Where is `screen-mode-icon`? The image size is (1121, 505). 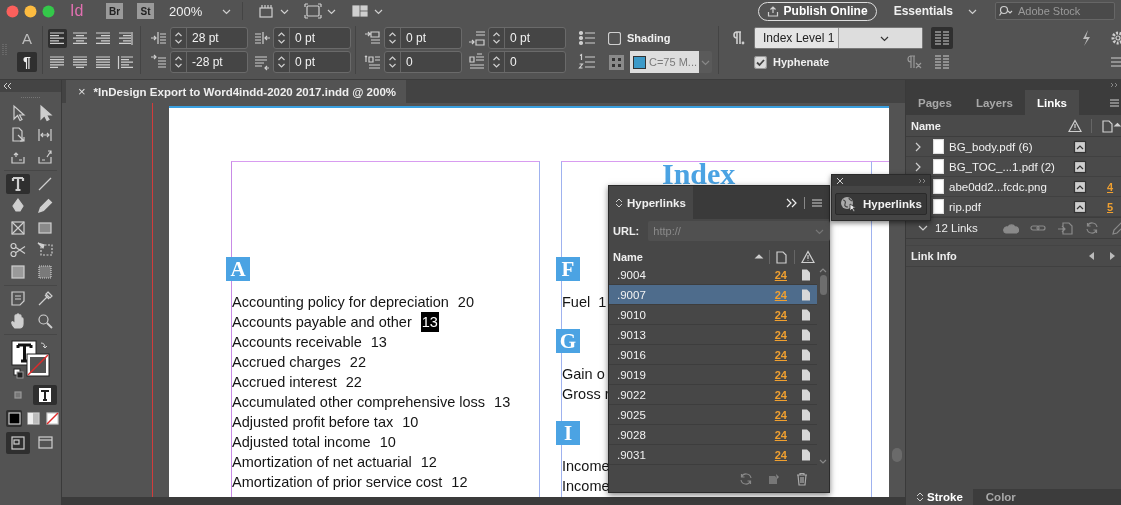 screen-mode-icon is located at coordinates (313, 11).